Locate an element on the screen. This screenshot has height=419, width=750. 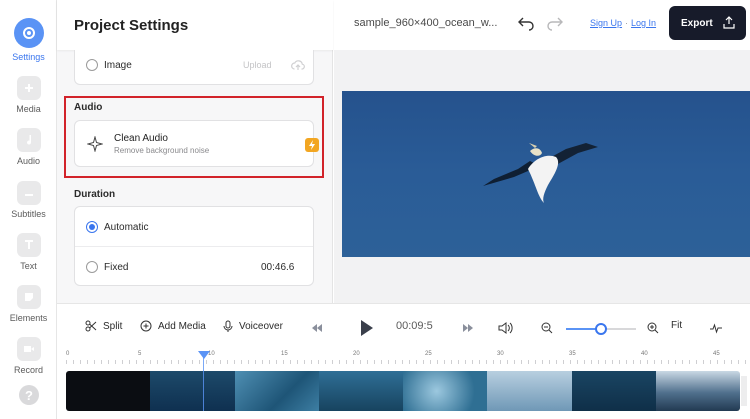
voiceover-button: Voiceover is located at coordinates (253, 326).